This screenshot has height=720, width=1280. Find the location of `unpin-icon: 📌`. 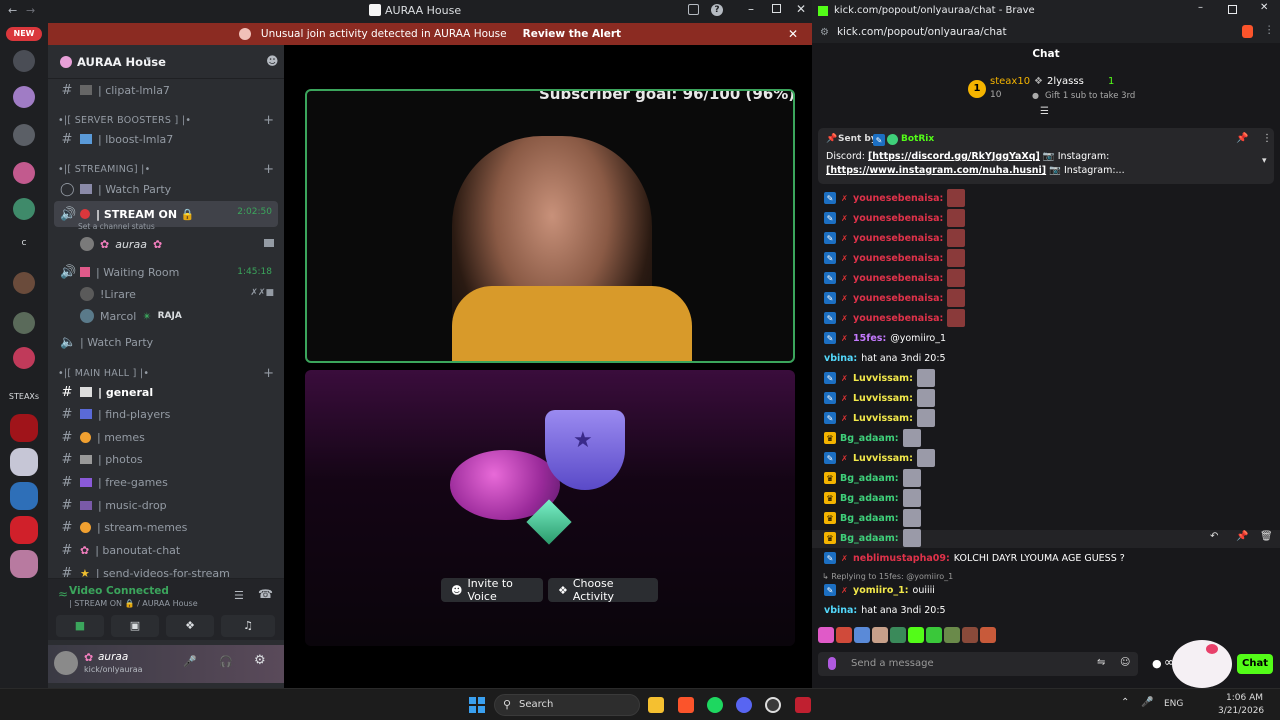

unpin-icon: 📌 is located at coordinates (1242, 138).